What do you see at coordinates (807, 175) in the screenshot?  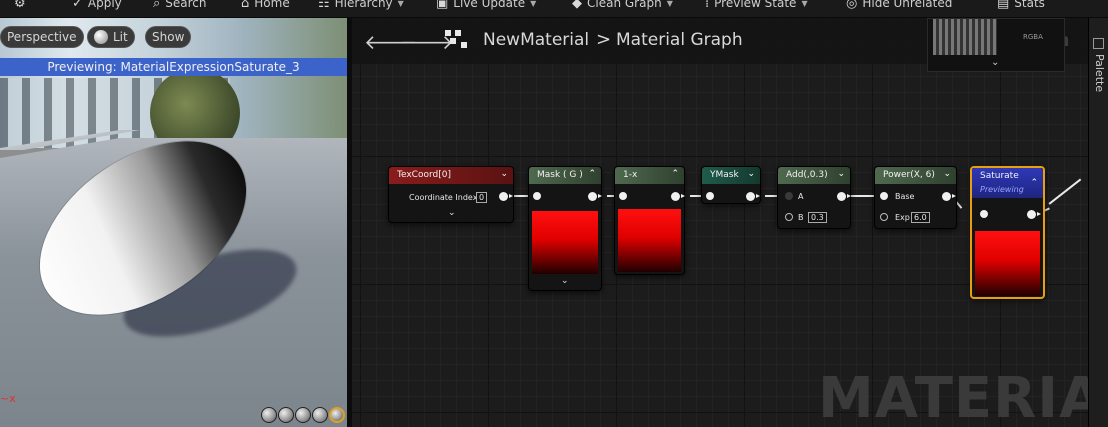 I see `node-title: Add(,0.3)` at bounding box center [807, 175].